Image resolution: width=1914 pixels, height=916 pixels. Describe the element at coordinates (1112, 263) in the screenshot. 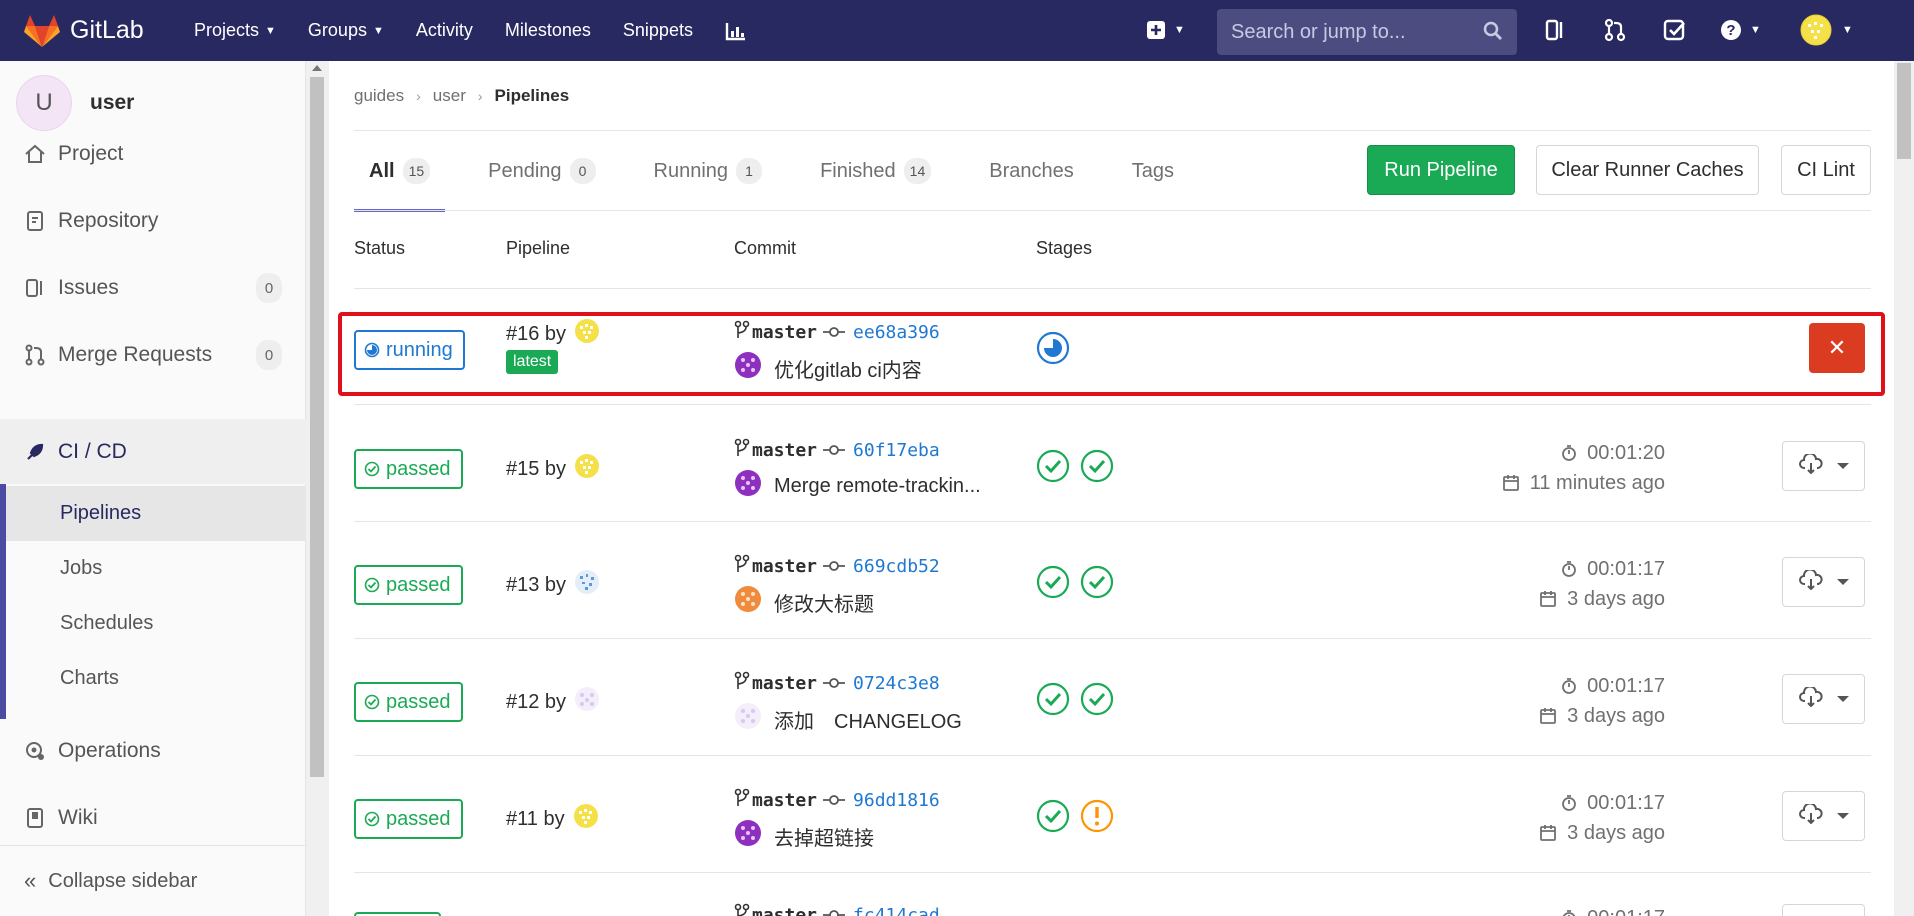

I see `table-header: Status Pipeline Commit Stages` at that location.